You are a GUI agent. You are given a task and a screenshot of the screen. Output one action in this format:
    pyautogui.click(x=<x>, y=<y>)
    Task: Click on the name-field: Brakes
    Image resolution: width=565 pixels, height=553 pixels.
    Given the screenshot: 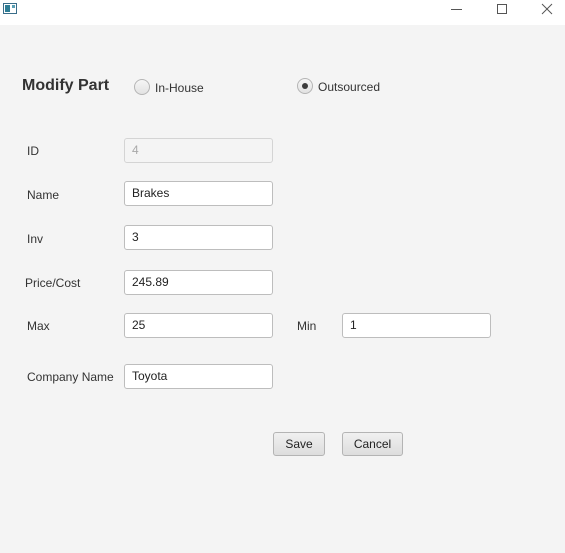 What is the action you would take?
    pyautogui.click(x=198, y=193)
    